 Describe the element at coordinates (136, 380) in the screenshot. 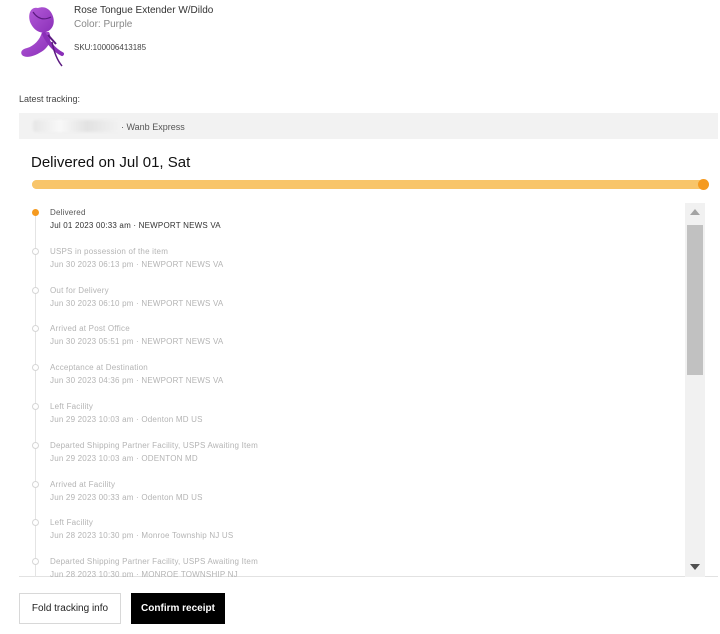

I see `event-meta: Jun 30 2023 04:36 pm · NEWPORT NEWS VA` at that location.